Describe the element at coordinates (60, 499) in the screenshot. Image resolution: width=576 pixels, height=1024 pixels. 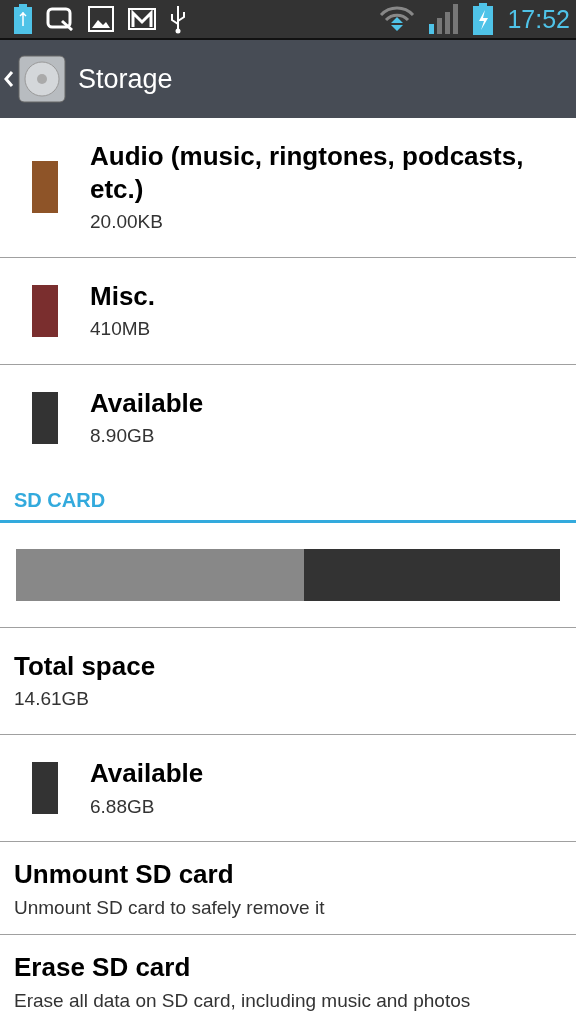
I see `section-header: SD CARD` at that location.